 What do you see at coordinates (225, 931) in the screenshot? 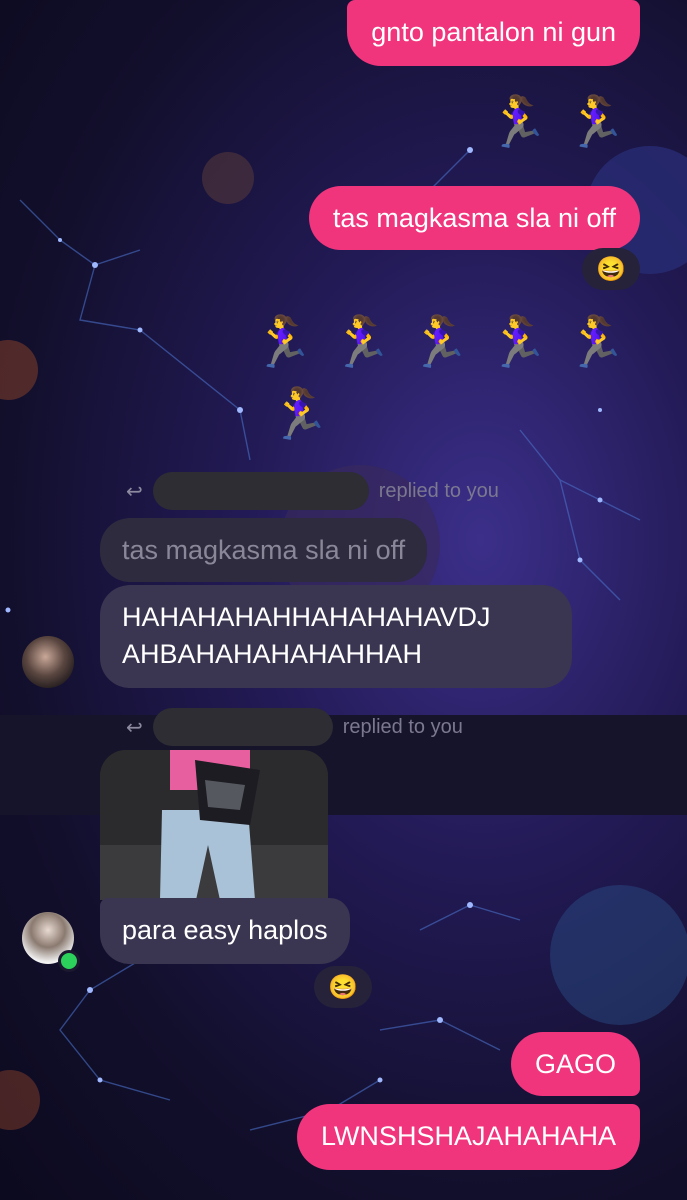
I see `incoming-message: para easy haplos` at bounding box center [225, 931].